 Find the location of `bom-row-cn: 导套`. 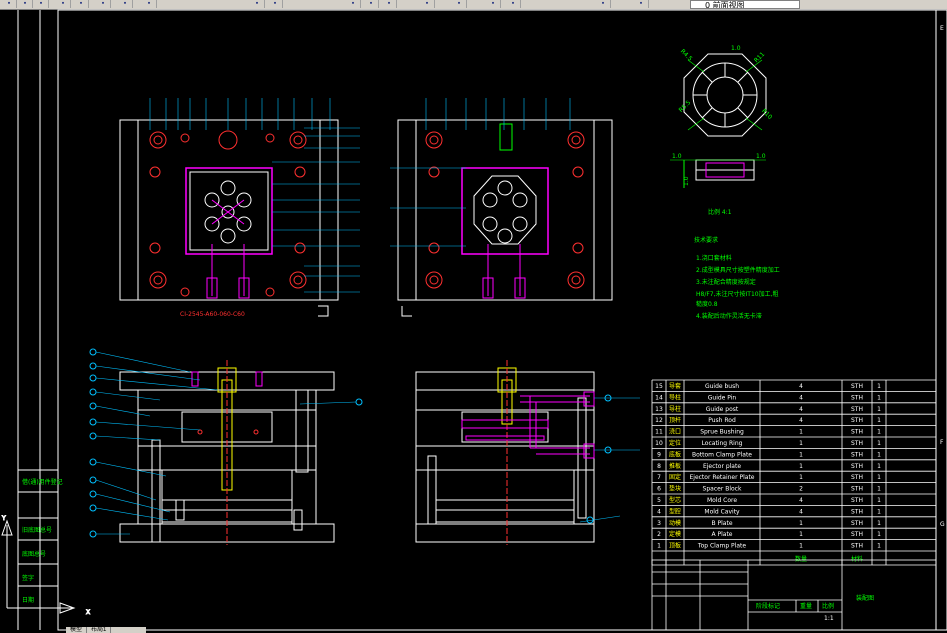

bom-row-cn: 导套 is located at coordinates (675, 386).